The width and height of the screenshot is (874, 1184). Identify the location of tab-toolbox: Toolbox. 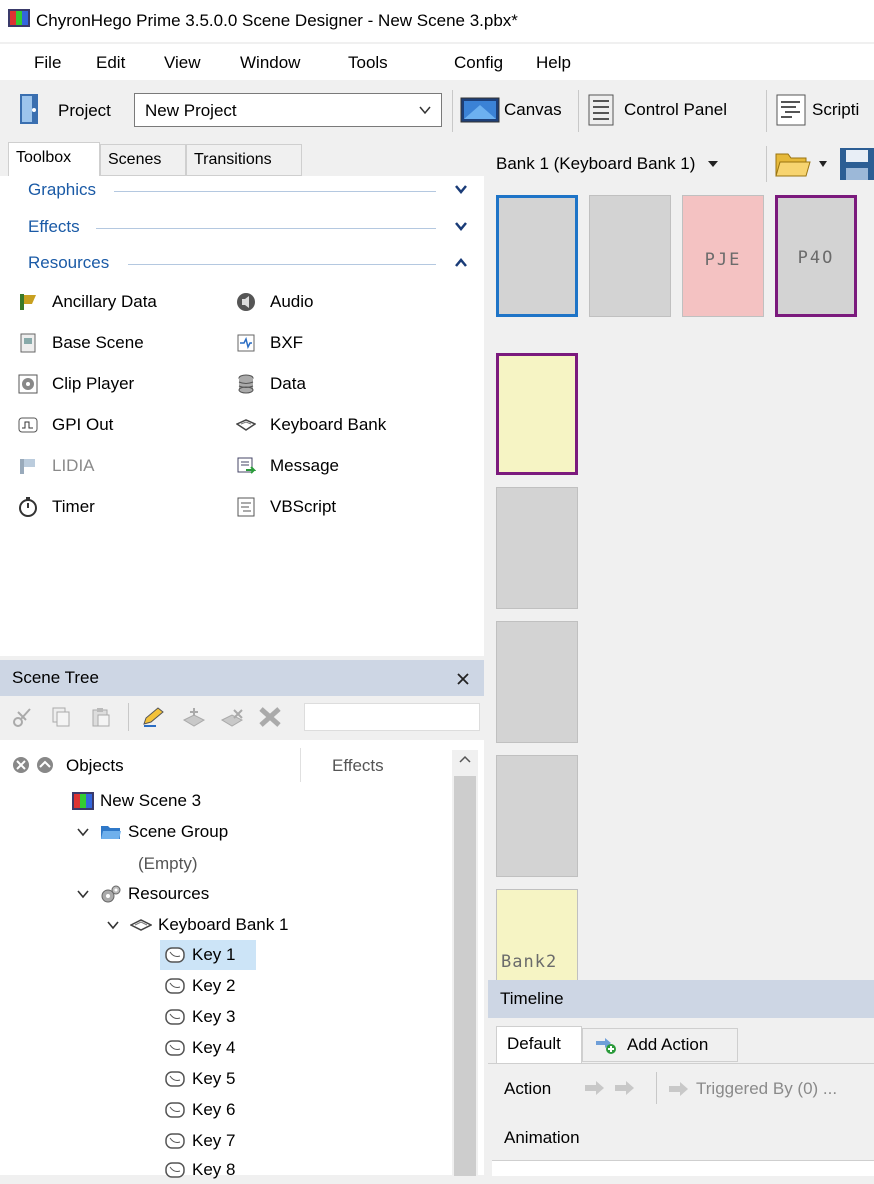
(54, 159).